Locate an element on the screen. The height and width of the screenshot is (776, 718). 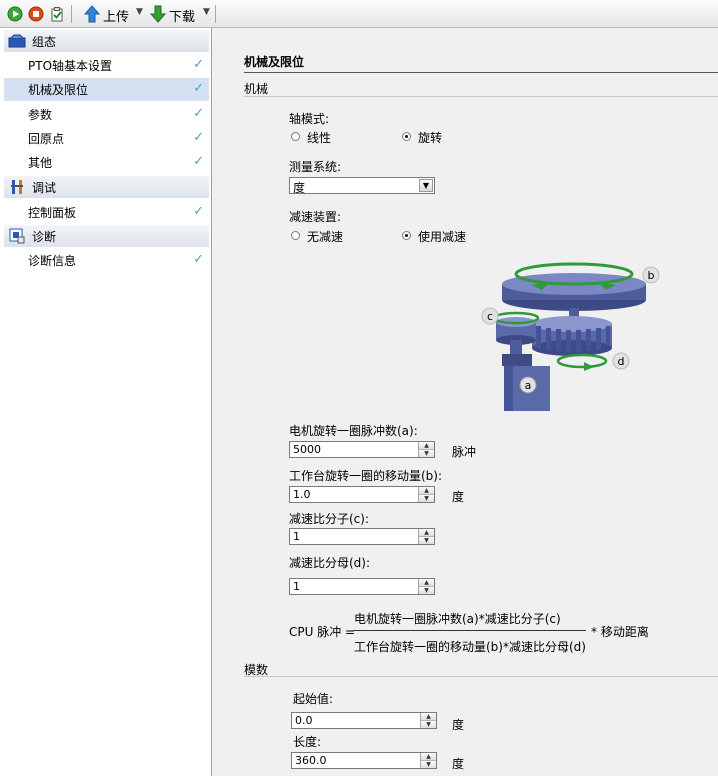
travel-per-rev-label: 工作台旋转一圈的移动量(b): is located at coordinates (366, 476).